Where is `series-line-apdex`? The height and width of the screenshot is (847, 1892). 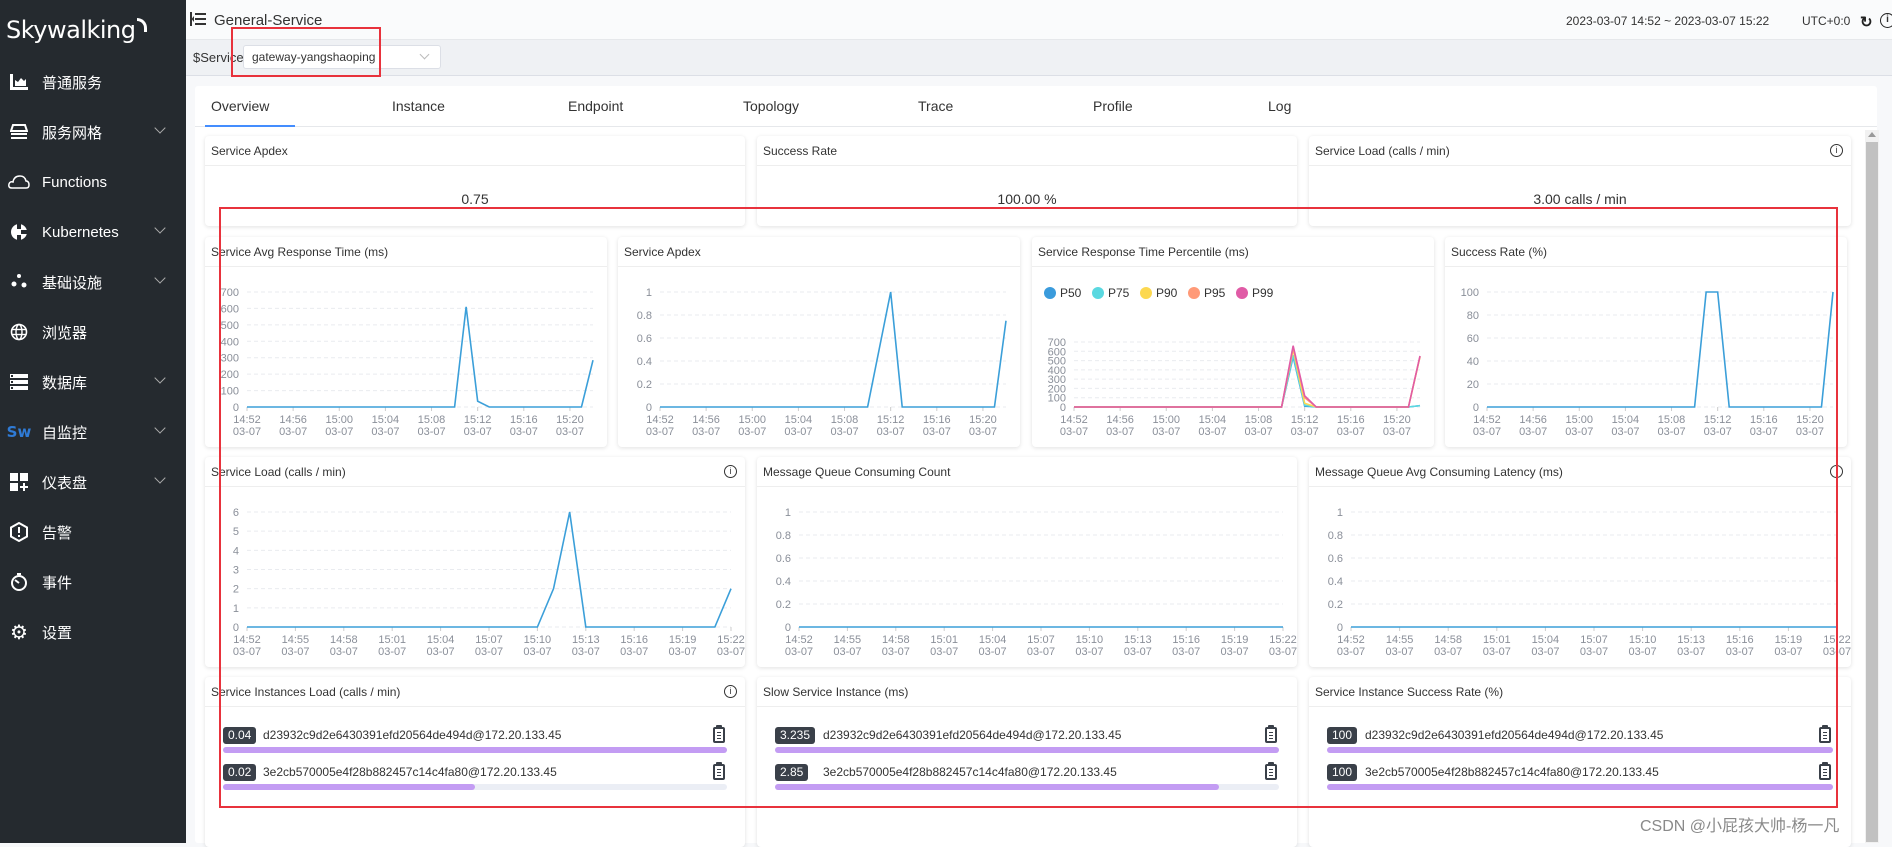 series-line-apdex is located at coordinates (833, 349).